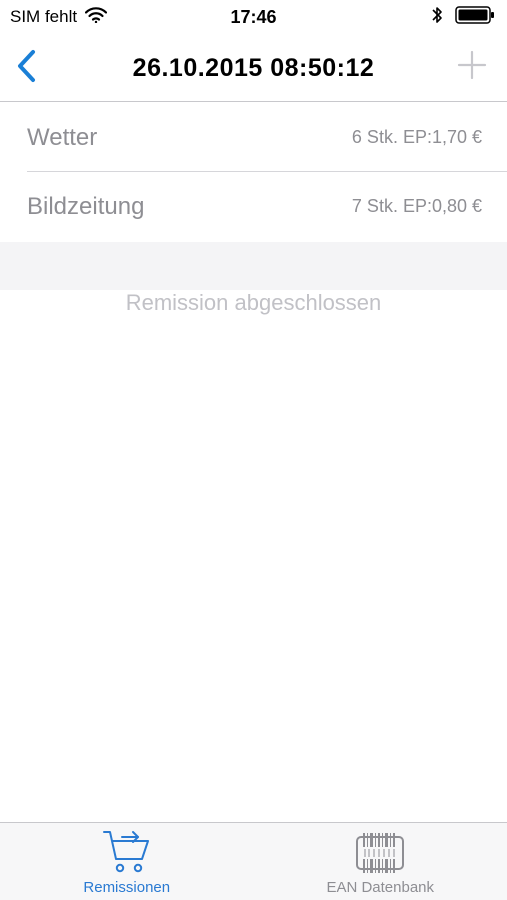 The image size is (507, 900). I want to click on list-item: Bildzeitung 7 Stk. EP:0,80 €, so click(253, 206).